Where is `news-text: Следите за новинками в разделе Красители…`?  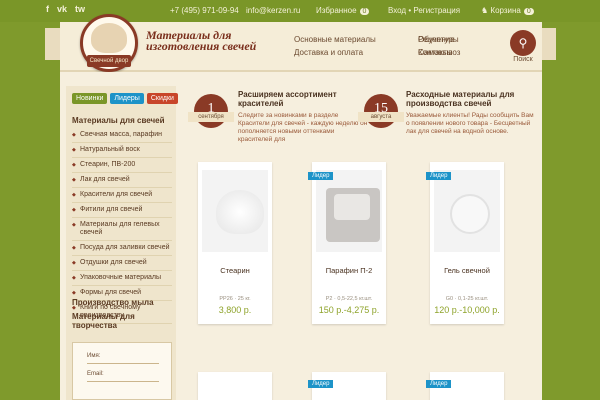
news-text: Следите за новинками в разделе Красители… is located at coordinates (303, 127).